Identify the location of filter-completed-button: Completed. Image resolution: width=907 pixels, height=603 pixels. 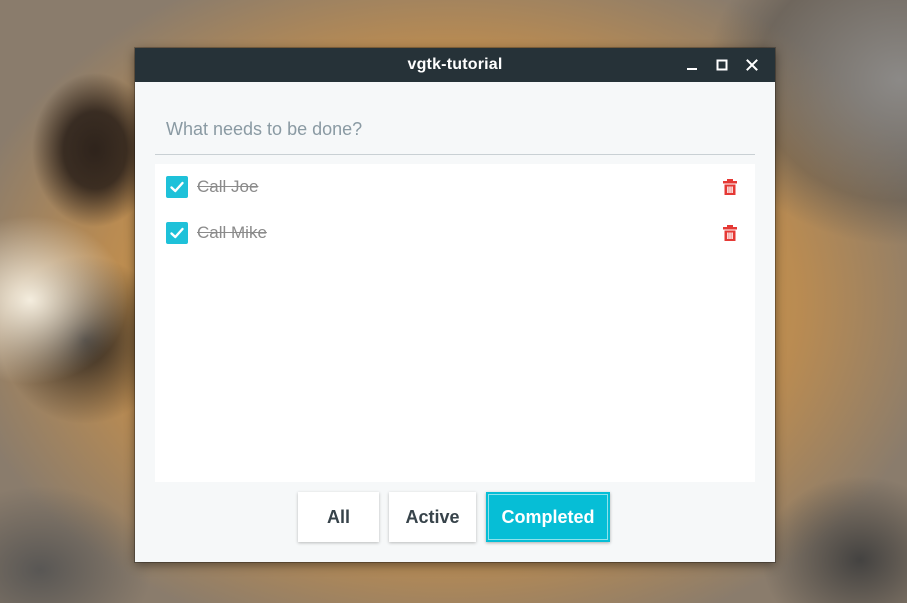
(548, 517).